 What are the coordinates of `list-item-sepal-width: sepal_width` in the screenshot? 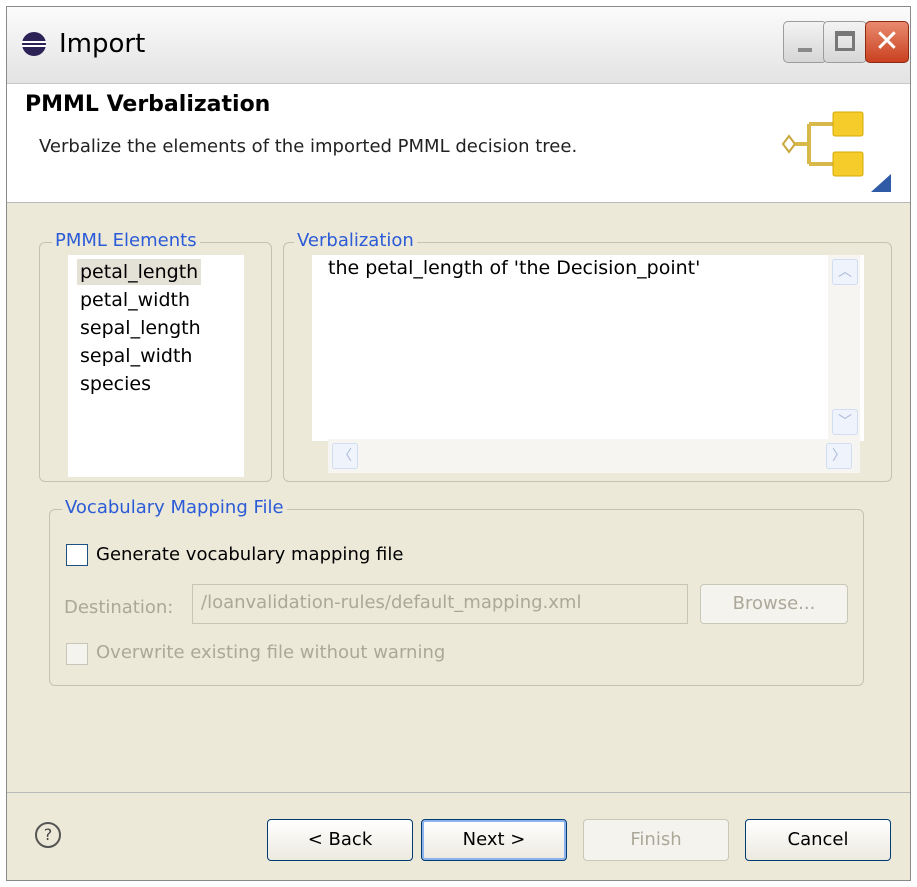 It's located at (136, 356).